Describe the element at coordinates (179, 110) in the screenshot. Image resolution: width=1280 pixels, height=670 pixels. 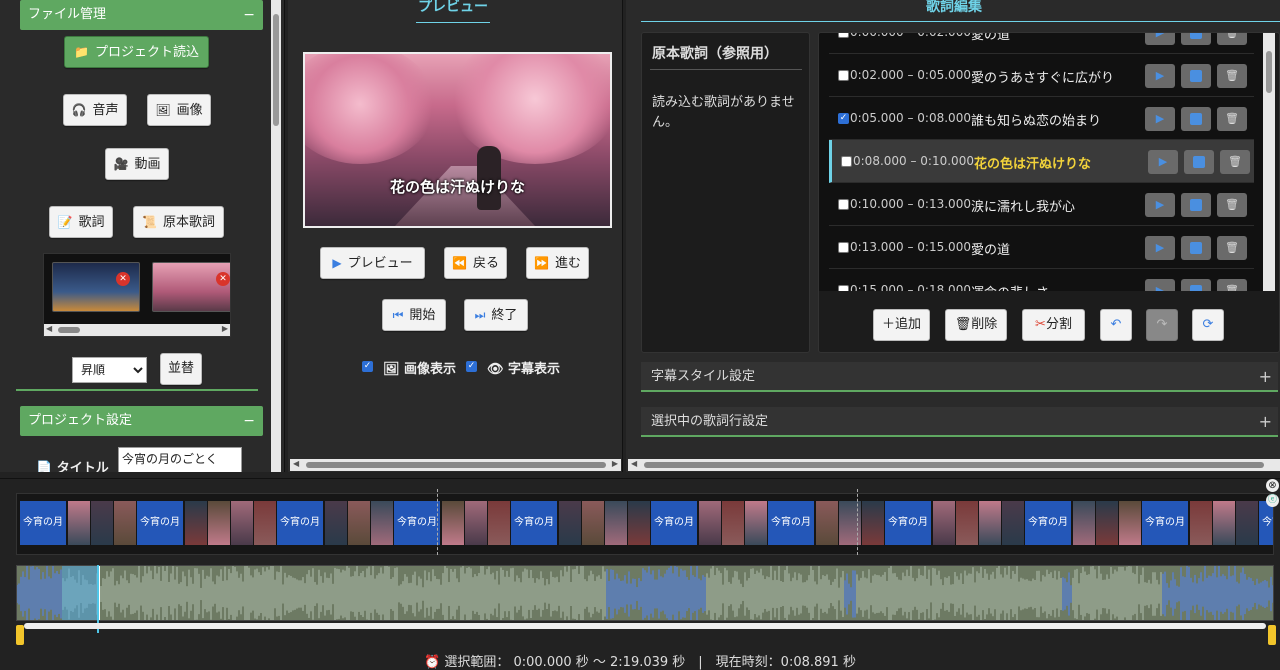
I see `image-button: 🖼 画像` at that location.